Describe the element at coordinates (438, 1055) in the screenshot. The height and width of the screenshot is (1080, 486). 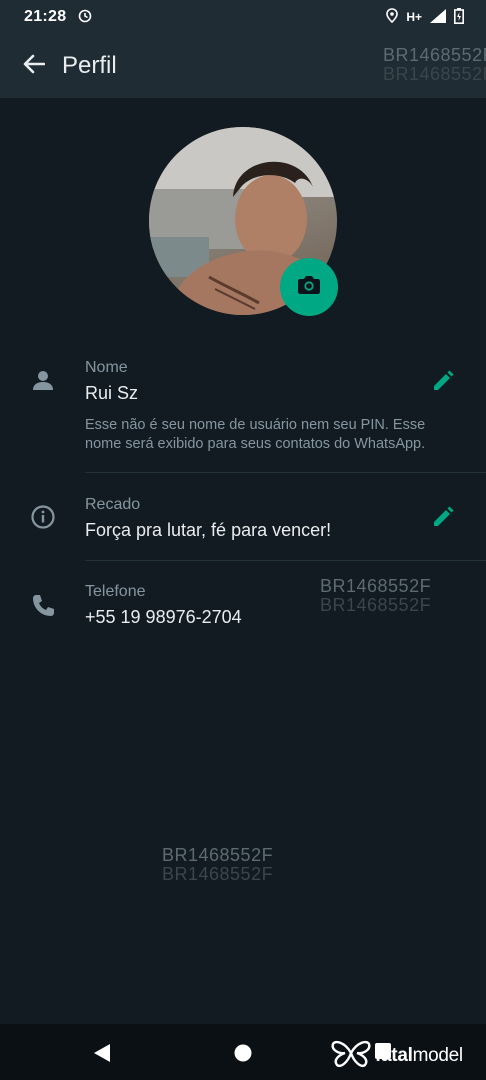
I see `brand-text-part3: model` at that location.